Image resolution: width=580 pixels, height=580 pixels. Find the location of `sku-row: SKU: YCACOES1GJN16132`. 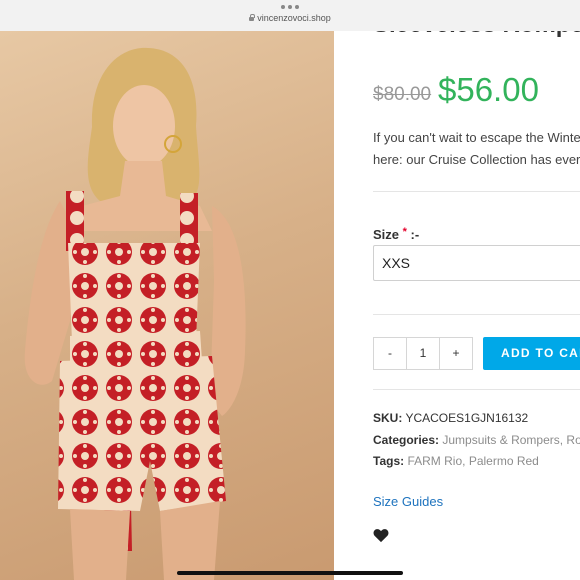

sku-row: SKU: YCACOES1GJN16132 is located at coordinates (450, 418).